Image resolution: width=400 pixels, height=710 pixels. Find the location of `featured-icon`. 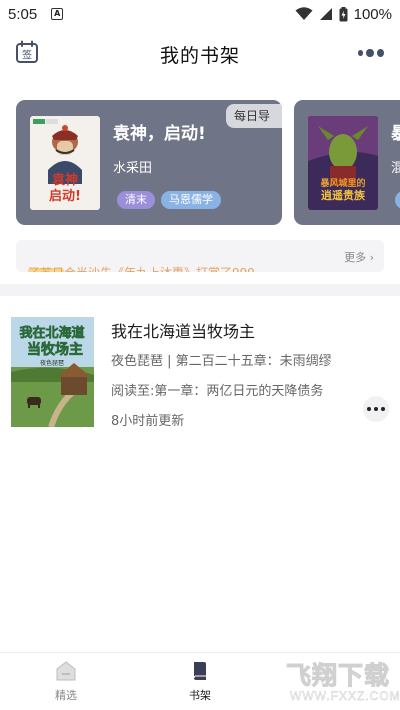

featured-icon is located at coordinates (66, 671).